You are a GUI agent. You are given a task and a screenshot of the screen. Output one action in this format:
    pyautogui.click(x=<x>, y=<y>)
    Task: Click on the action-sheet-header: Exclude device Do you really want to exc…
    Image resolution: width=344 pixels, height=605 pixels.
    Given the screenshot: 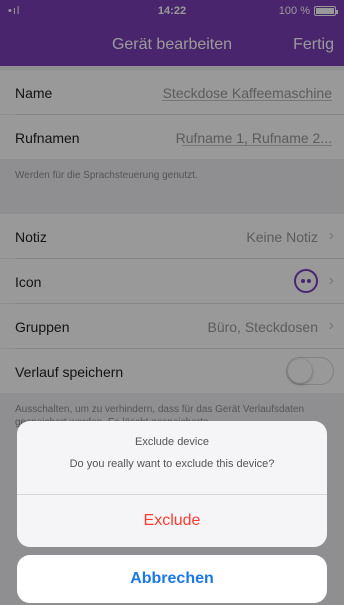 What is the action you would take?
    pyautogui.click(x=172, y=458)
    